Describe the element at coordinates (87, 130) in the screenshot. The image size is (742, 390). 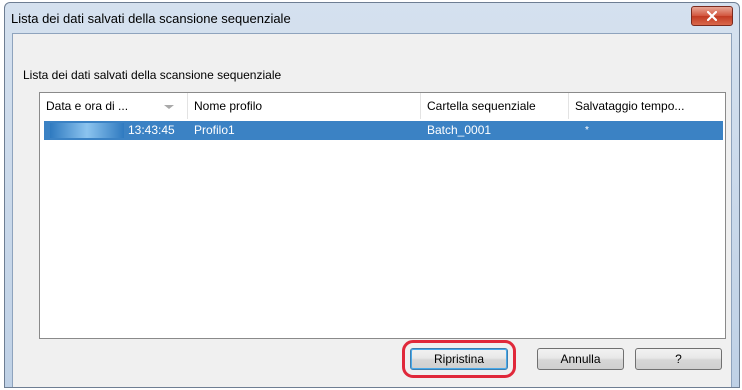
I see `redacted-date` at that location.